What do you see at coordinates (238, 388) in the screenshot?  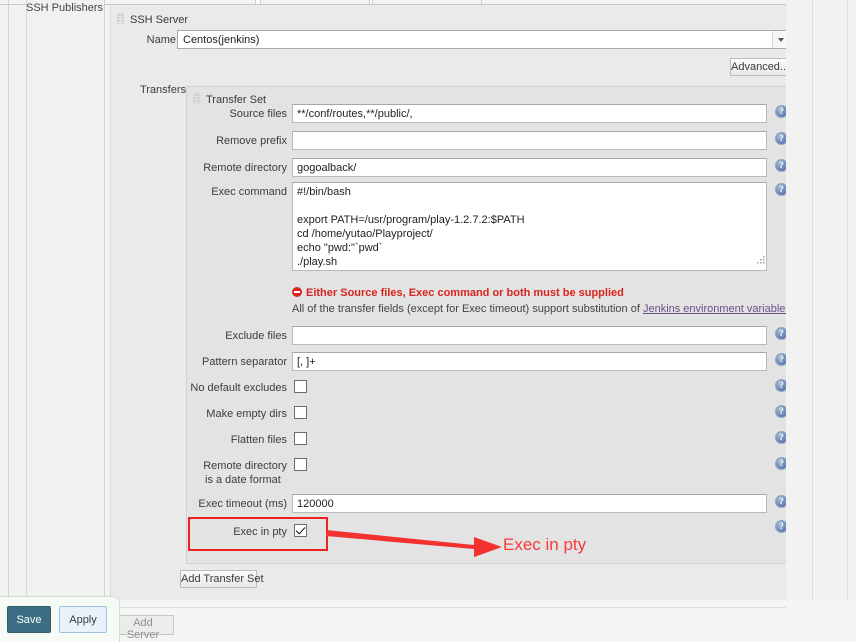 I see `no-default-excludes-label: No default excludes` at bounding box center [238, 388].